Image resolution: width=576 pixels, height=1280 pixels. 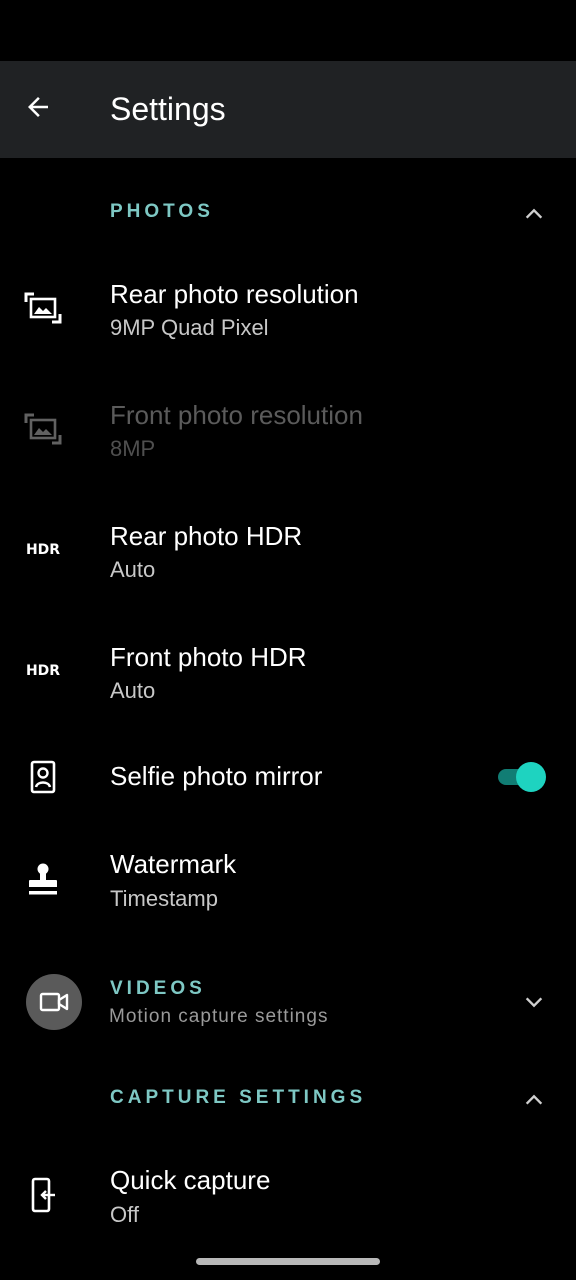 What do you see at coordinates (288, 214) in the screenshot?
I see `section-header-photos: PHOTOS` at bounding box center [288, 214].